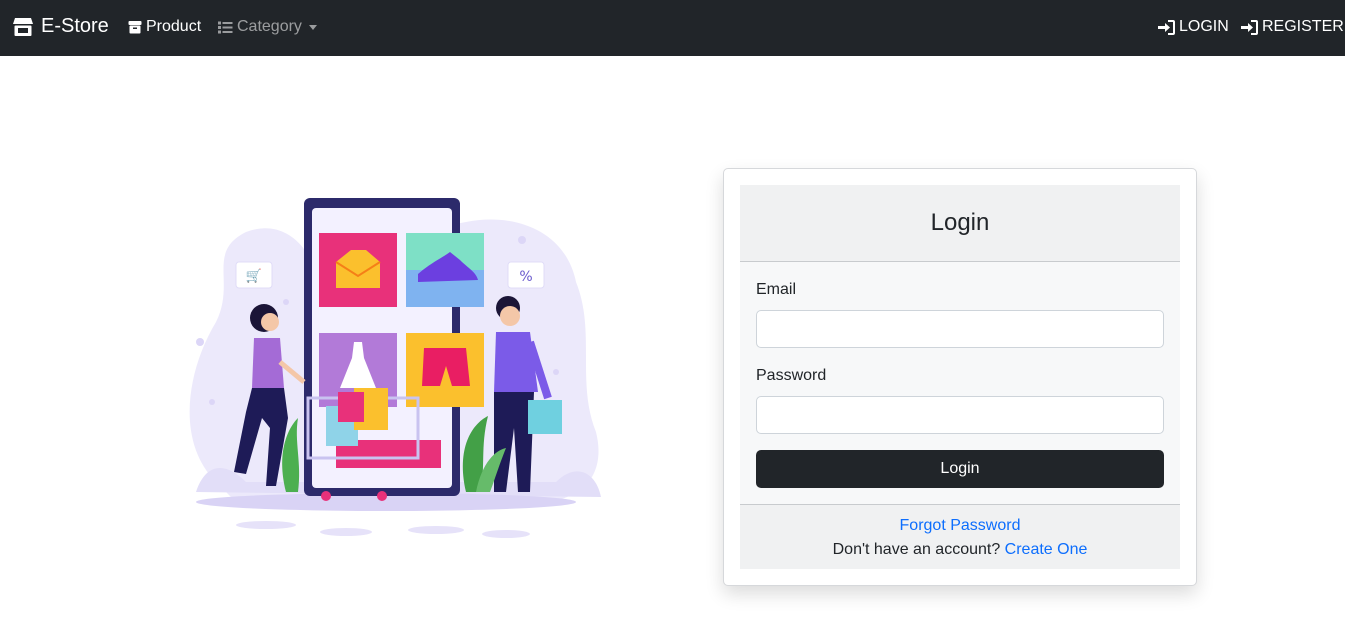  I want to click on percent-bubble-text: %, so click(525, 277).